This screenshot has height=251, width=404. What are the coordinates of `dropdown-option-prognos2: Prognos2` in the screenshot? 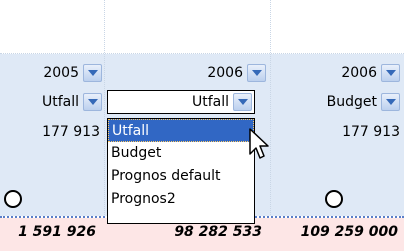 It's located at (181, 199).